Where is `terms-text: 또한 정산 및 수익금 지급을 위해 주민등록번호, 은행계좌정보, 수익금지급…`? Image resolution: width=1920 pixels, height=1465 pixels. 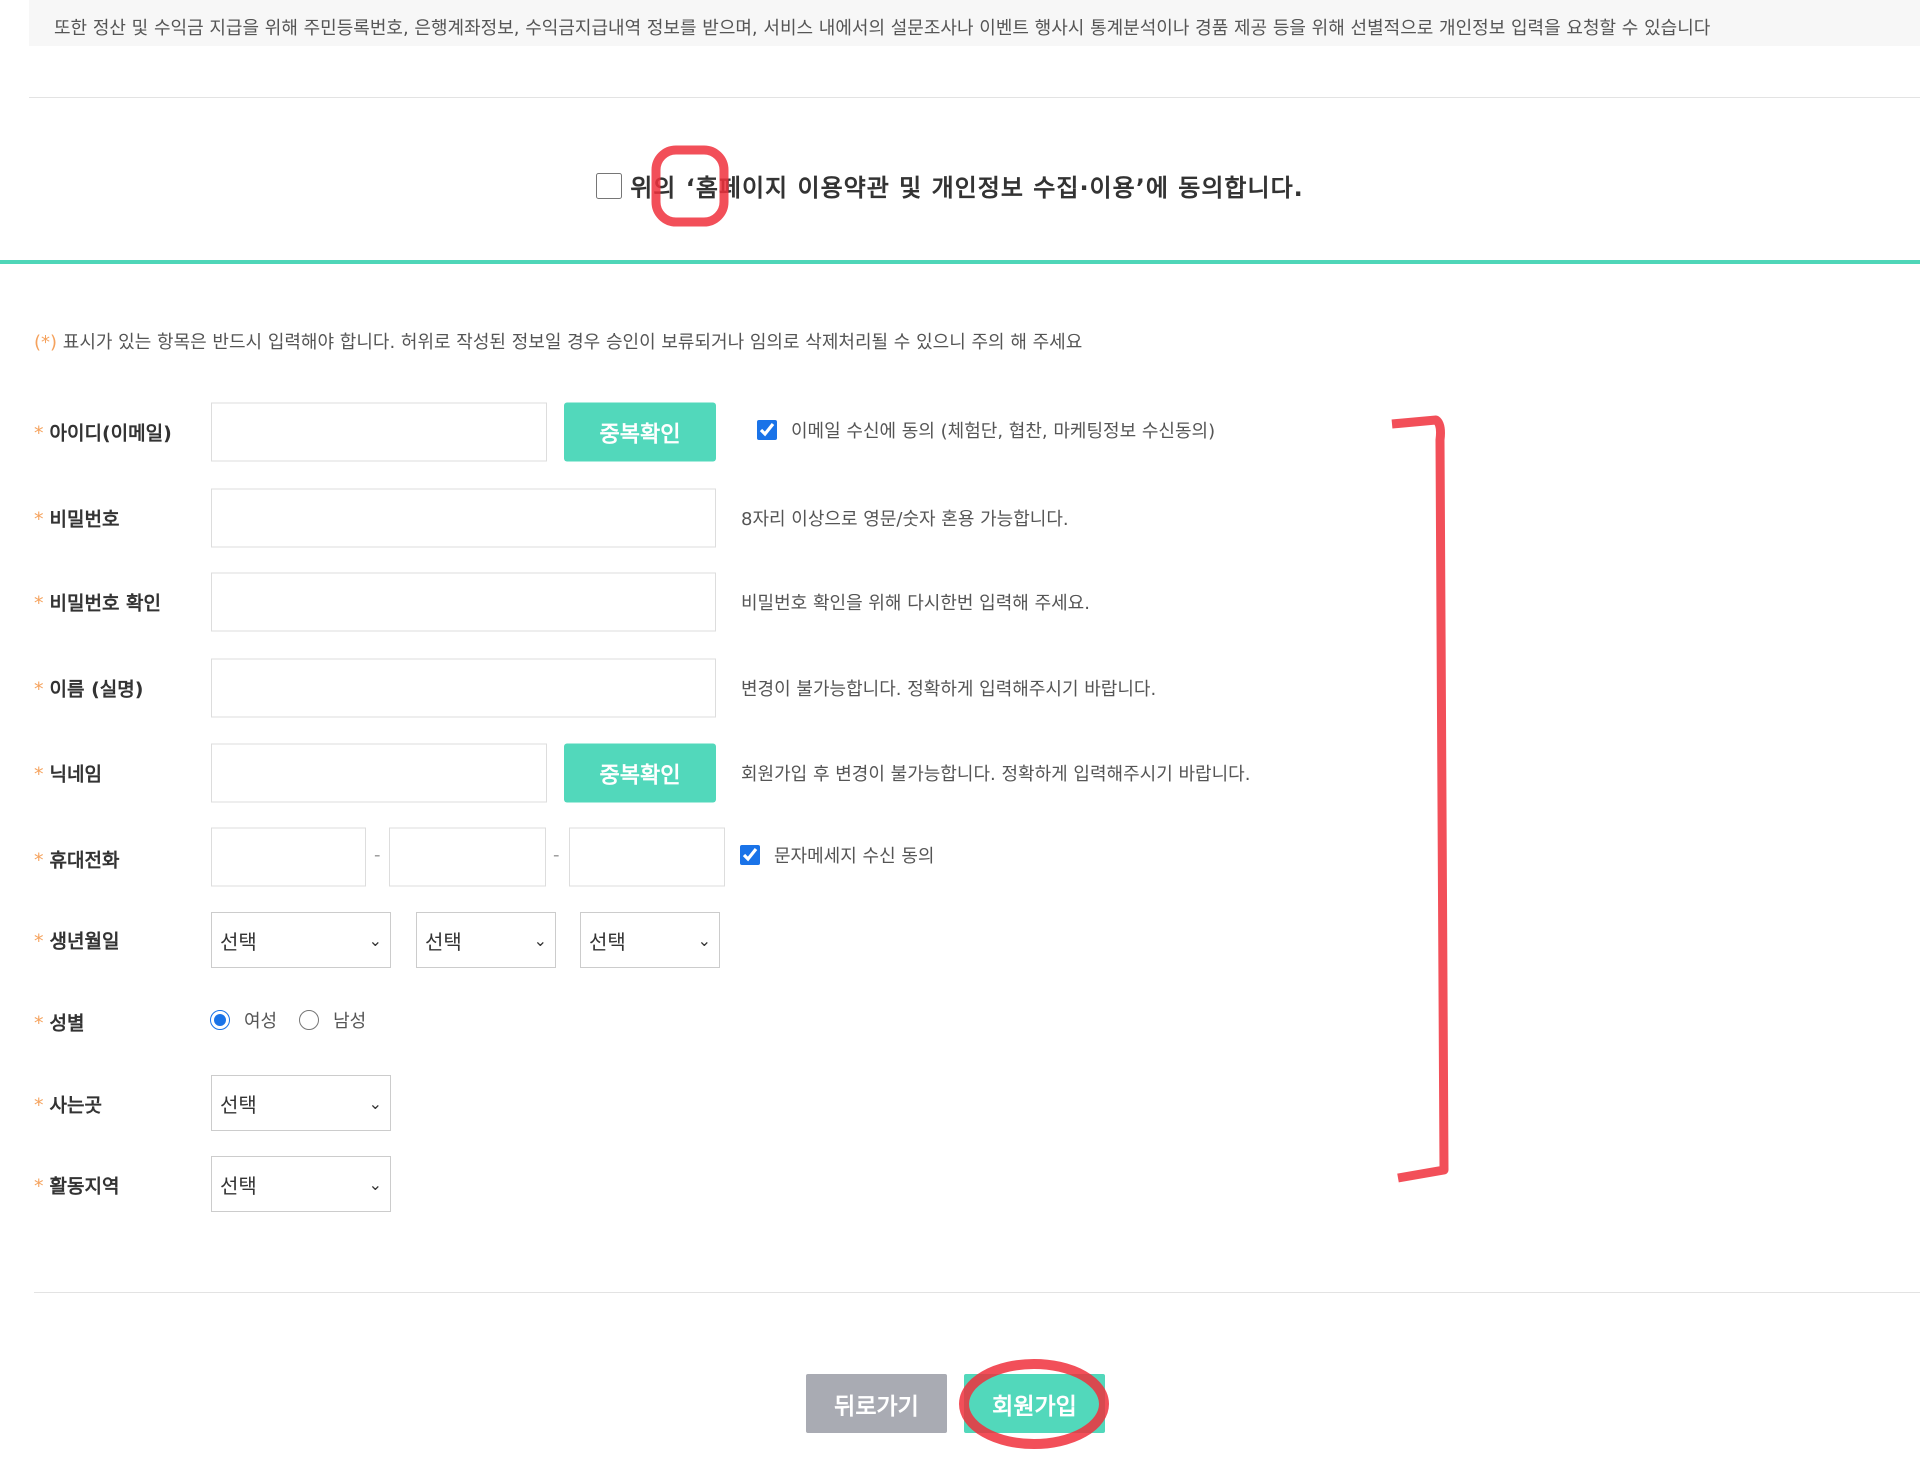
terms-text: 또한 정산 및 수익금 지급을 위해 주민등록번호, 은행계좌정보, 수익금지급… is located at coordinates (882, 28).